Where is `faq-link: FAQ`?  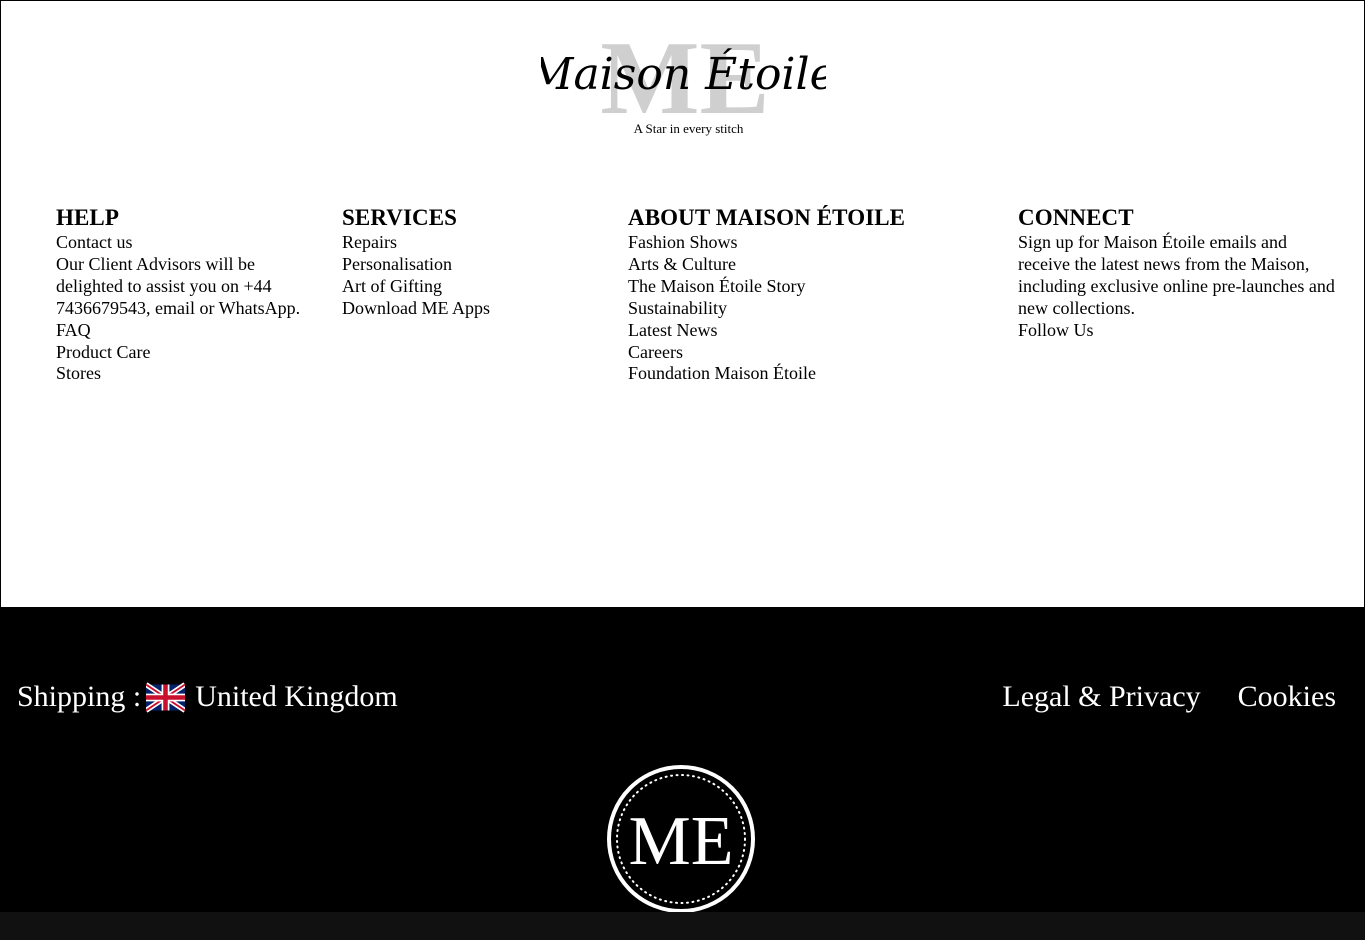
faq-link: FAQ is located at coordinates (188, 331).